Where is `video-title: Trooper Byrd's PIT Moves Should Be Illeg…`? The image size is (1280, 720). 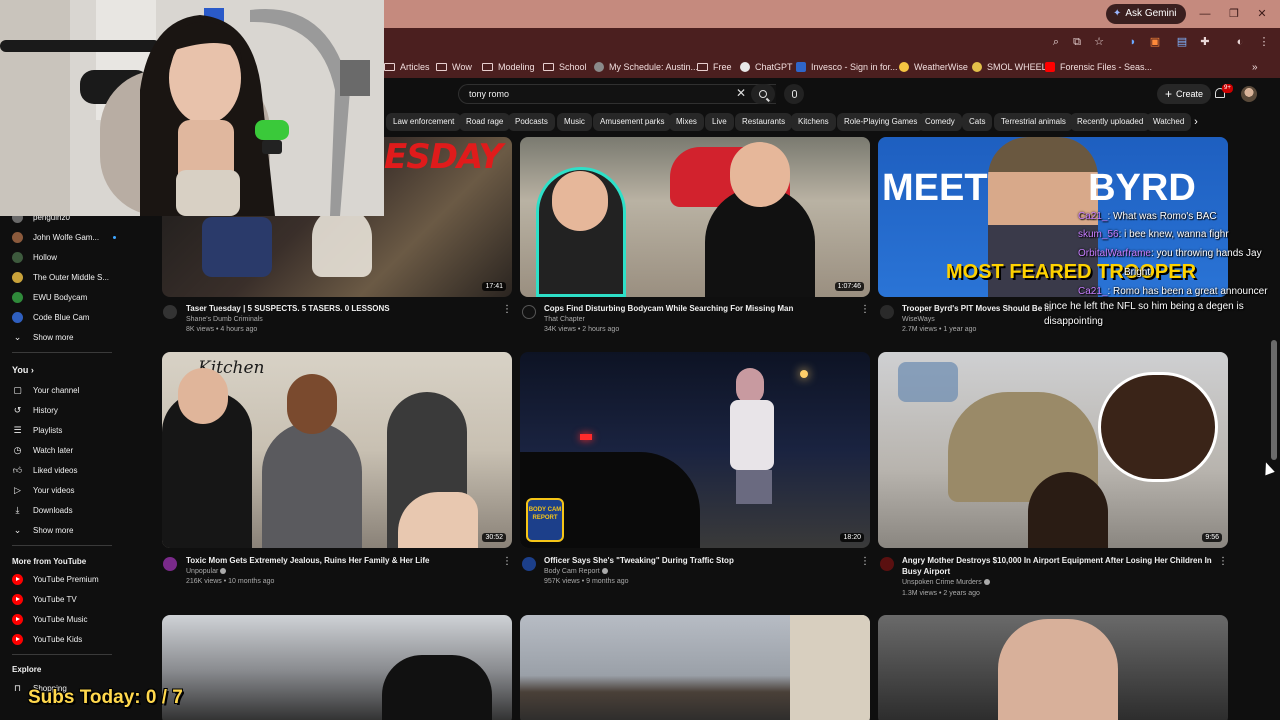 video-title: Trooper Byrd's PIT Moves Should Be Illeg… is located at coordinates (977, 308).